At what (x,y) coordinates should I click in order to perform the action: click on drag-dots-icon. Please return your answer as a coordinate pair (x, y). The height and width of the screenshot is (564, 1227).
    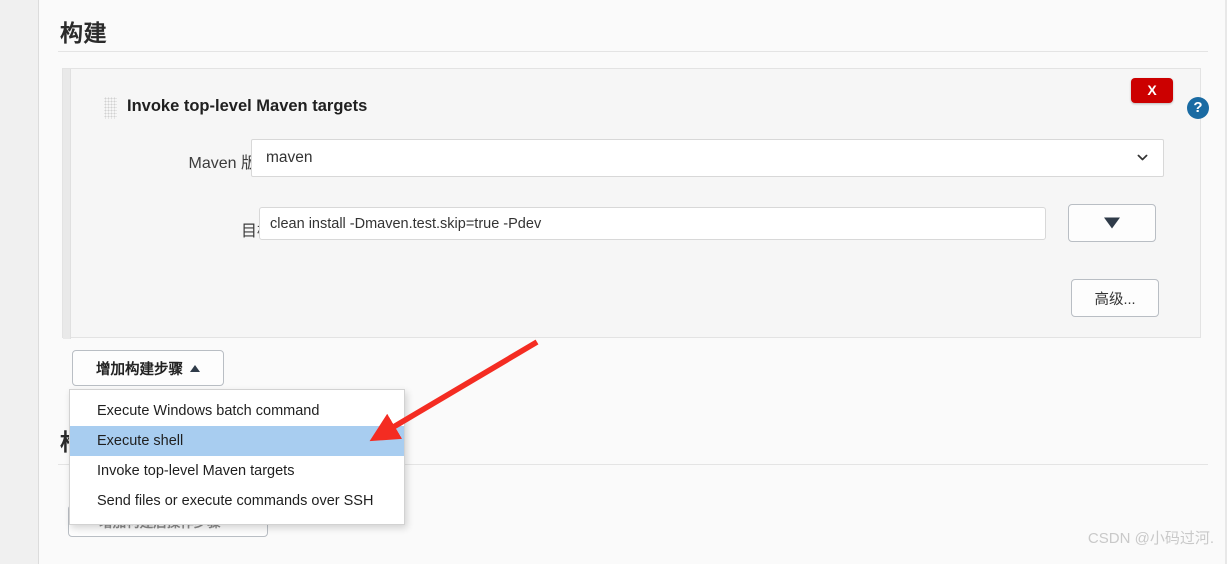
    Looking at the image, I should click on (110, 108).